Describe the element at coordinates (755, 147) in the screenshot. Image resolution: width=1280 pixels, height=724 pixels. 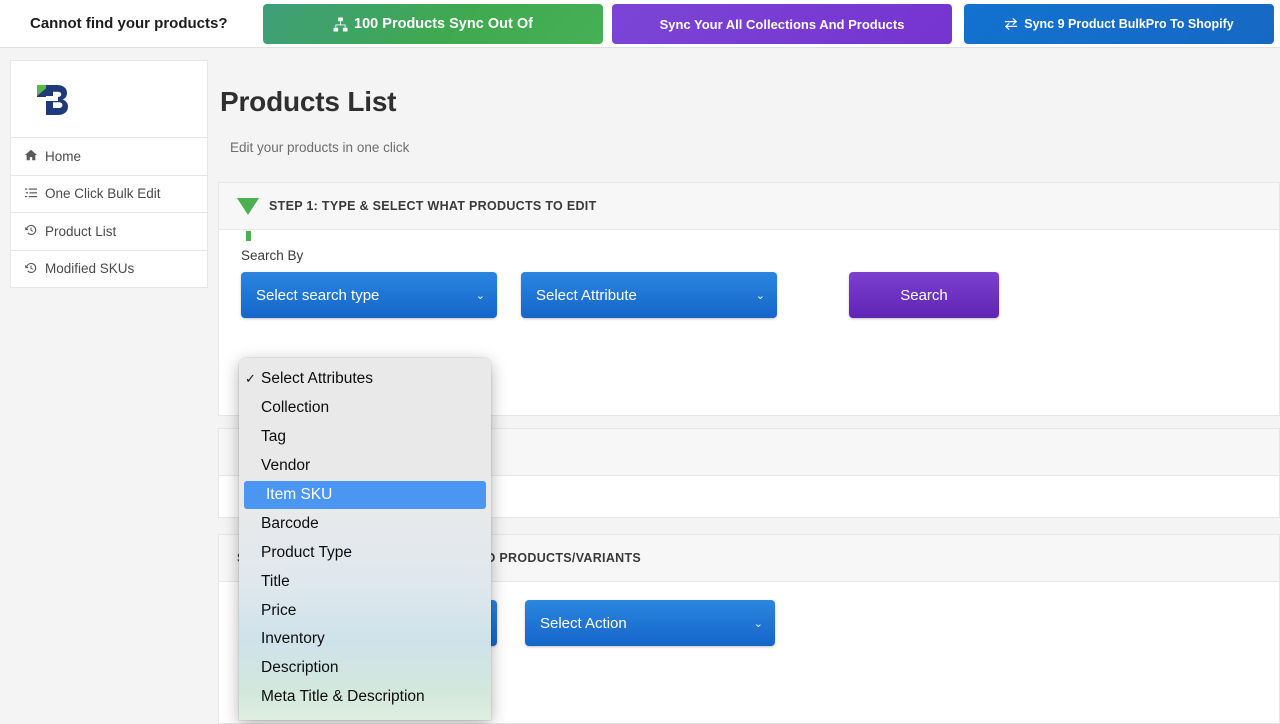
I see `page-subtitle: Edit your products in one click` at that location.